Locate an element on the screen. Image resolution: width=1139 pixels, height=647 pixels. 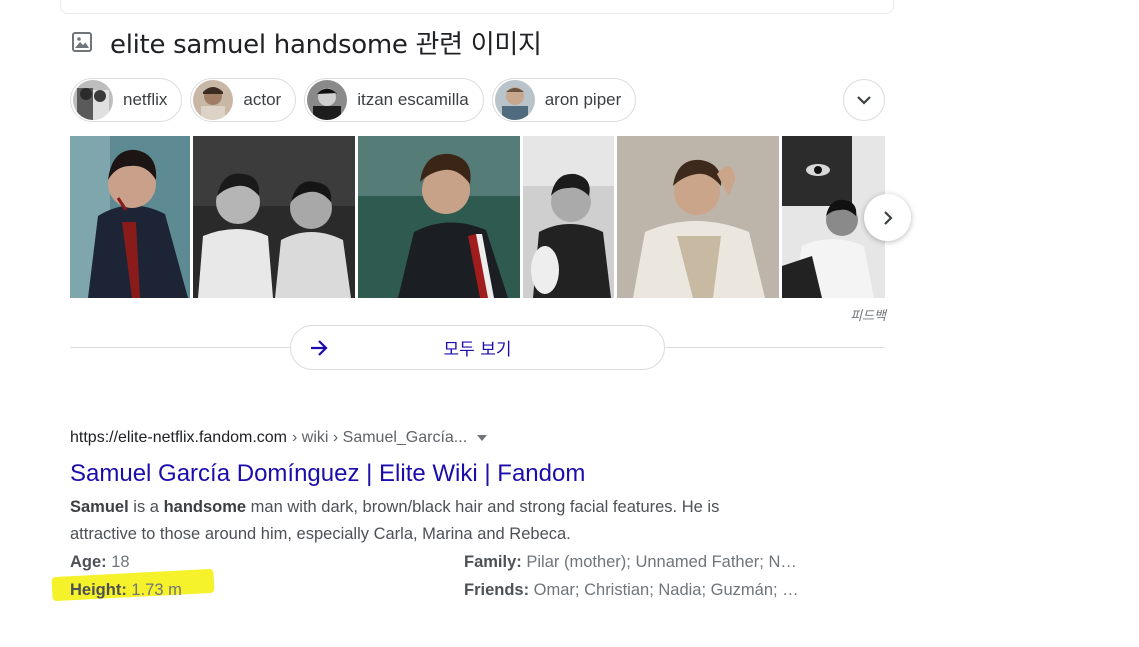
related-chips: netflix actor itzan escamilla aron piper is located at coordinates (353, 101).